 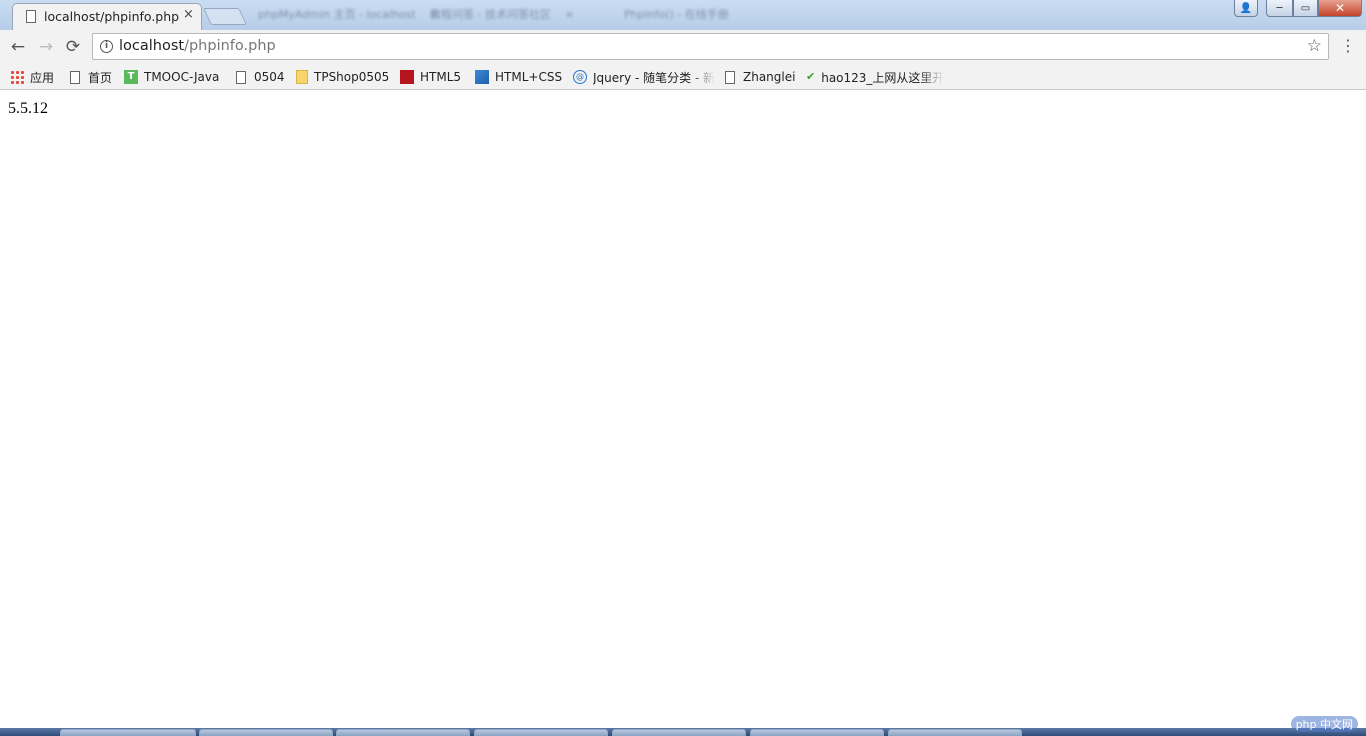 I want to click on menu-icon: ⋮, so click(x=1348, y=46).